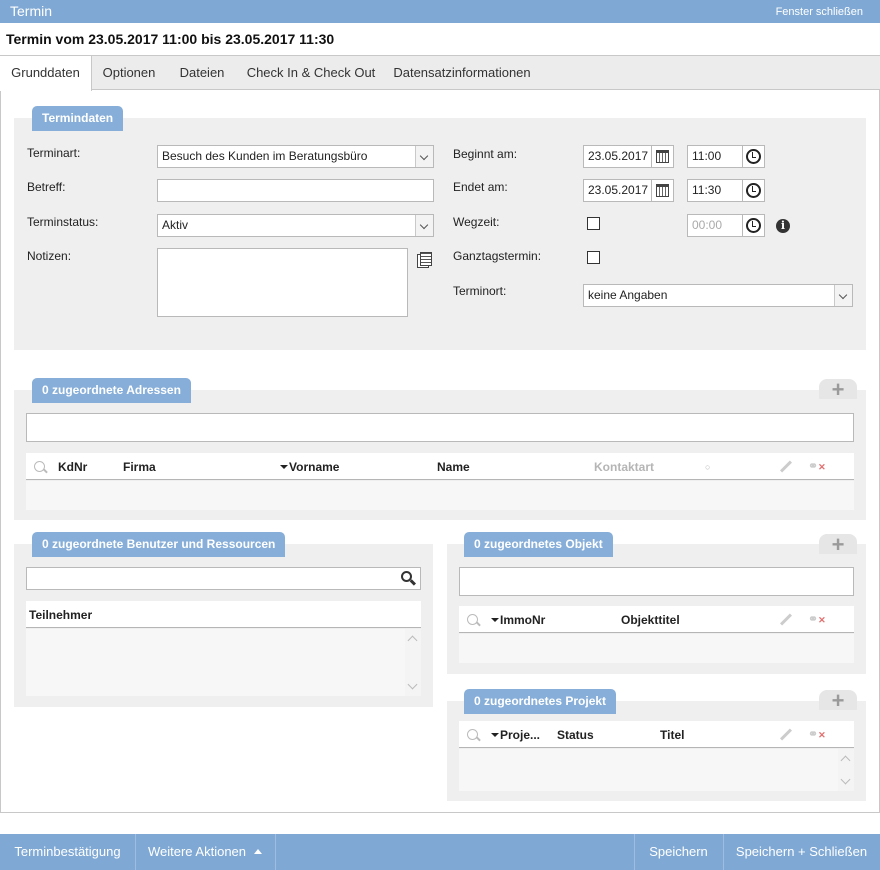 This screenshot has width=880, height=870. What do you see at coordinates (783, 226) in the screenshot?
I see `info-icon: i` at bounding box center [783, 226].